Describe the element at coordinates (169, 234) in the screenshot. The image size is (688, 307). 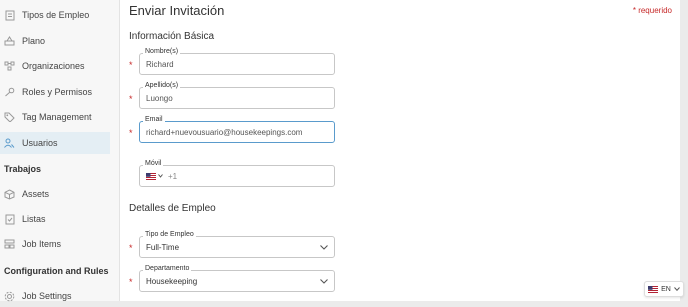
I see `tipo-empleo-label: Tipo de Empleo` at that location.